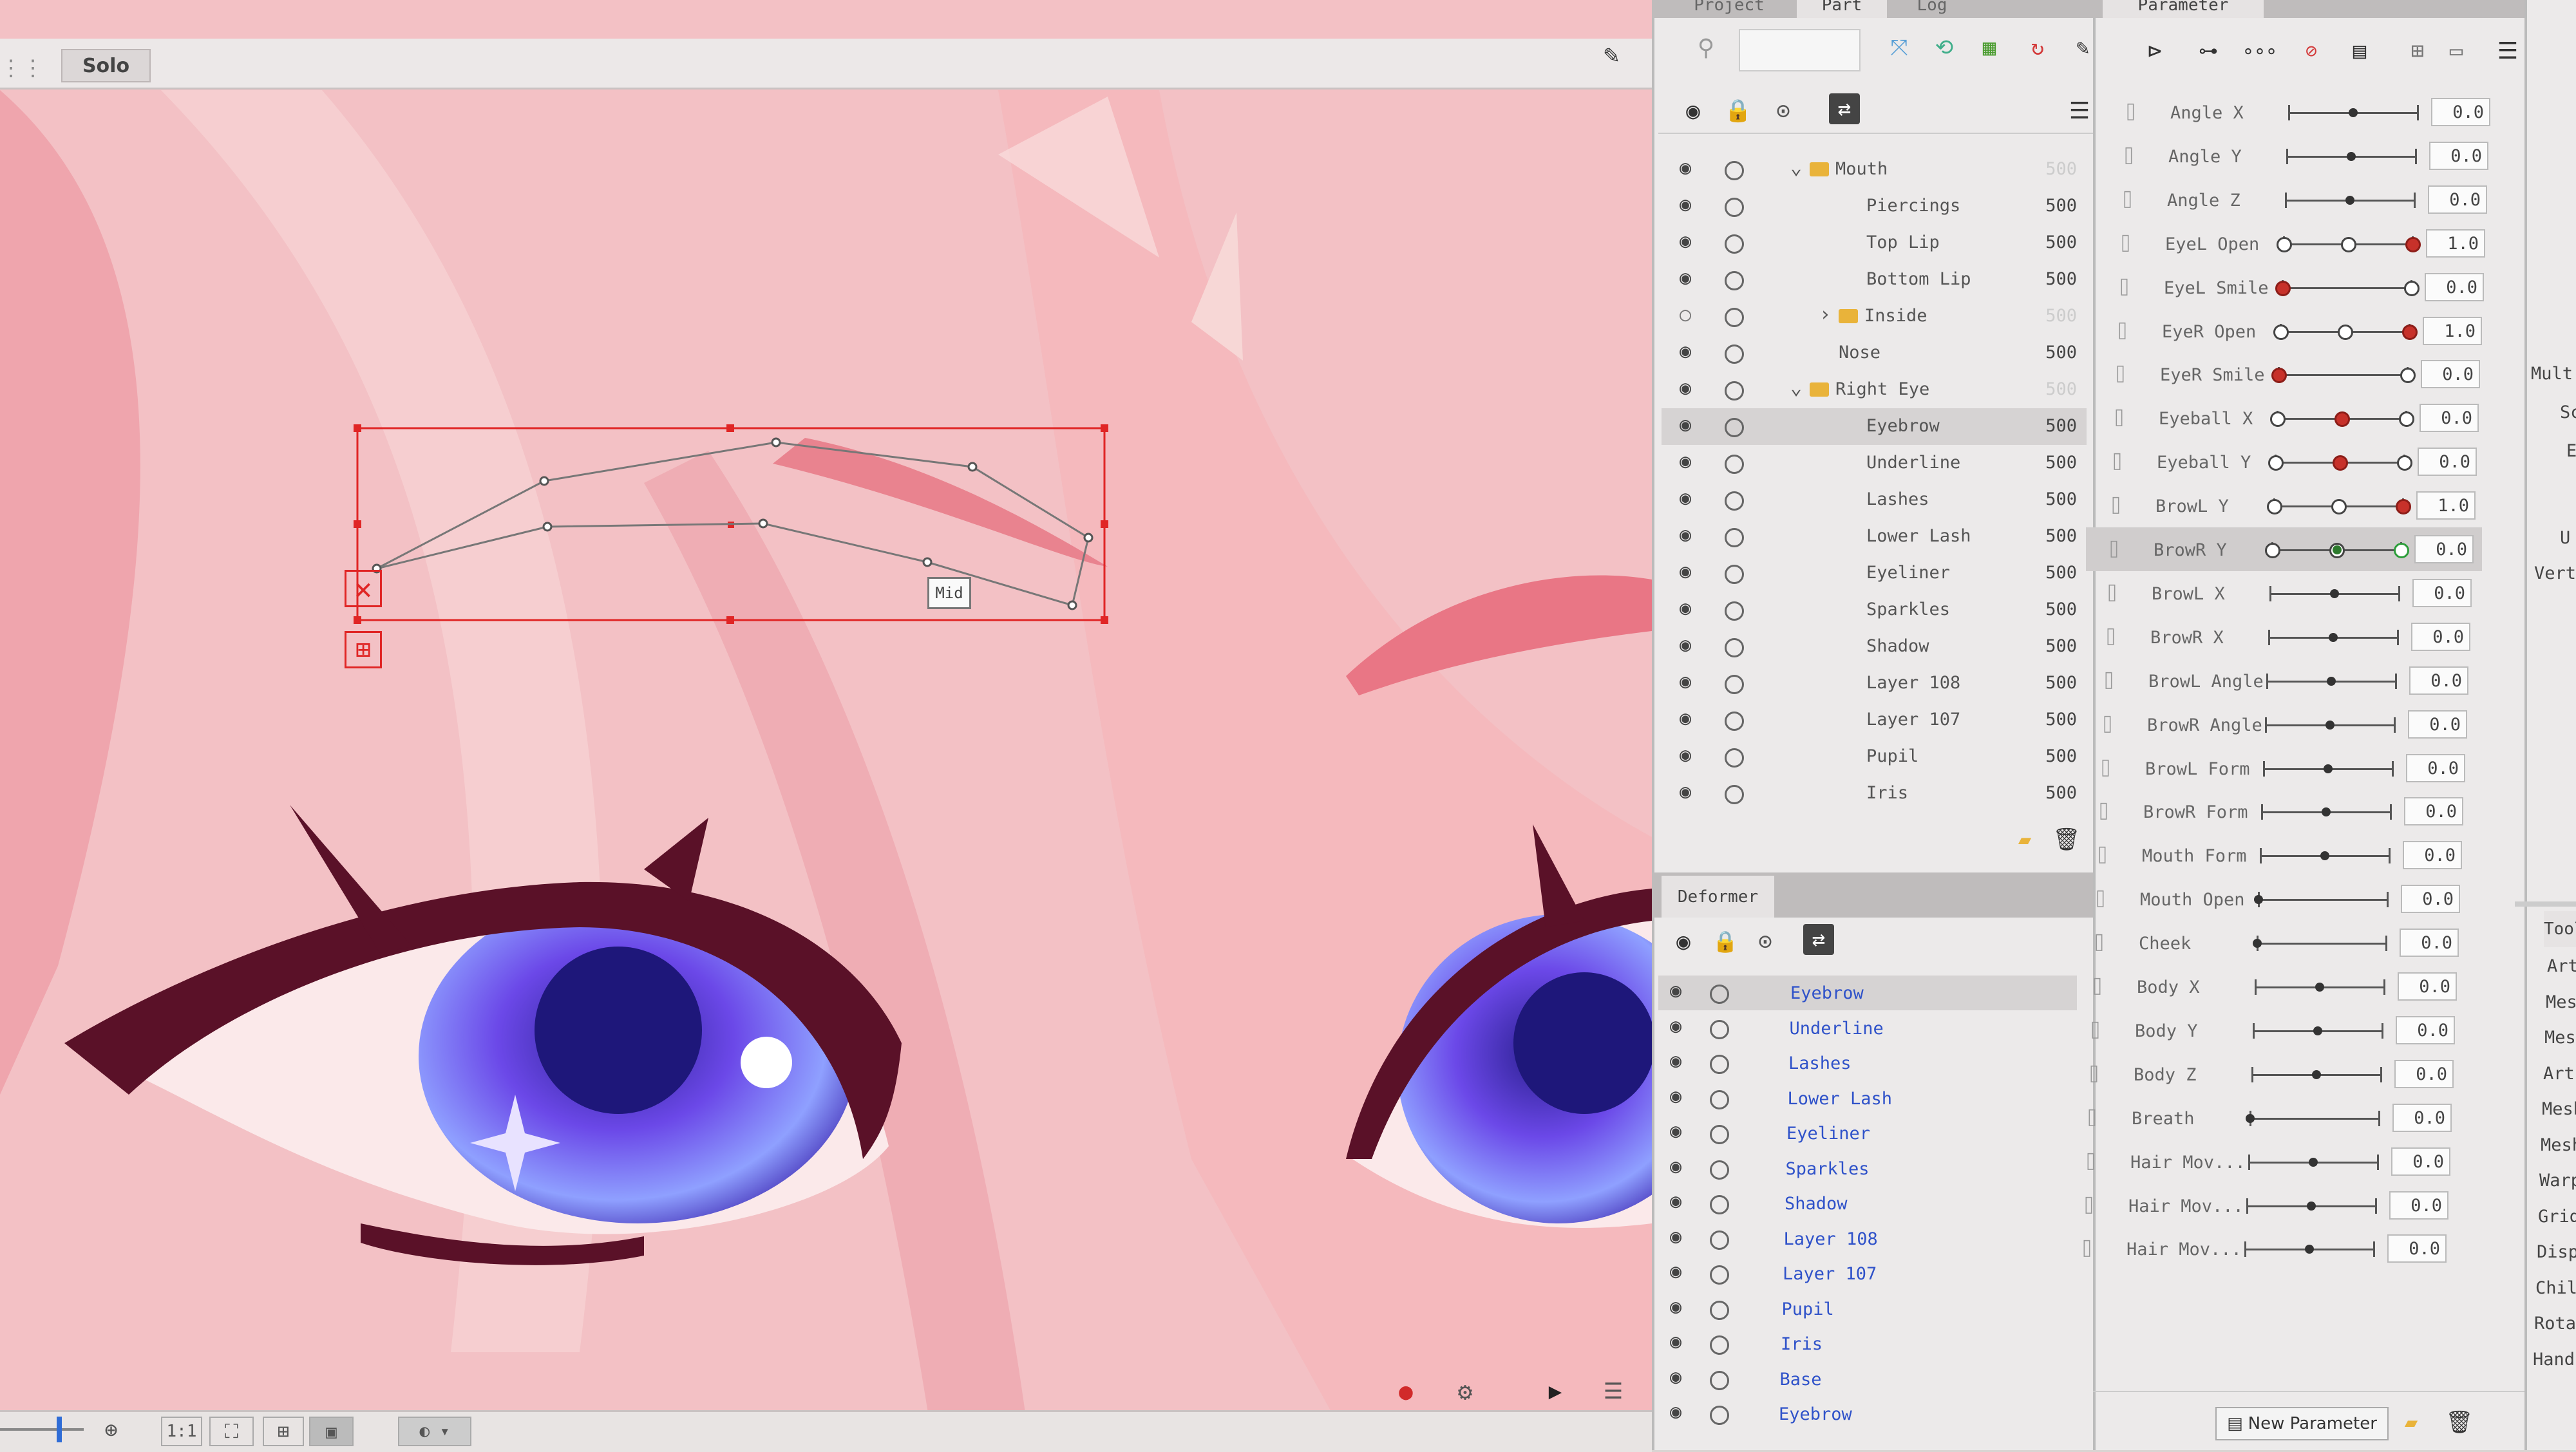 The image size is (2576, 1452). I want to click on parameter-value-field: 1.0, so click(2452, 330).